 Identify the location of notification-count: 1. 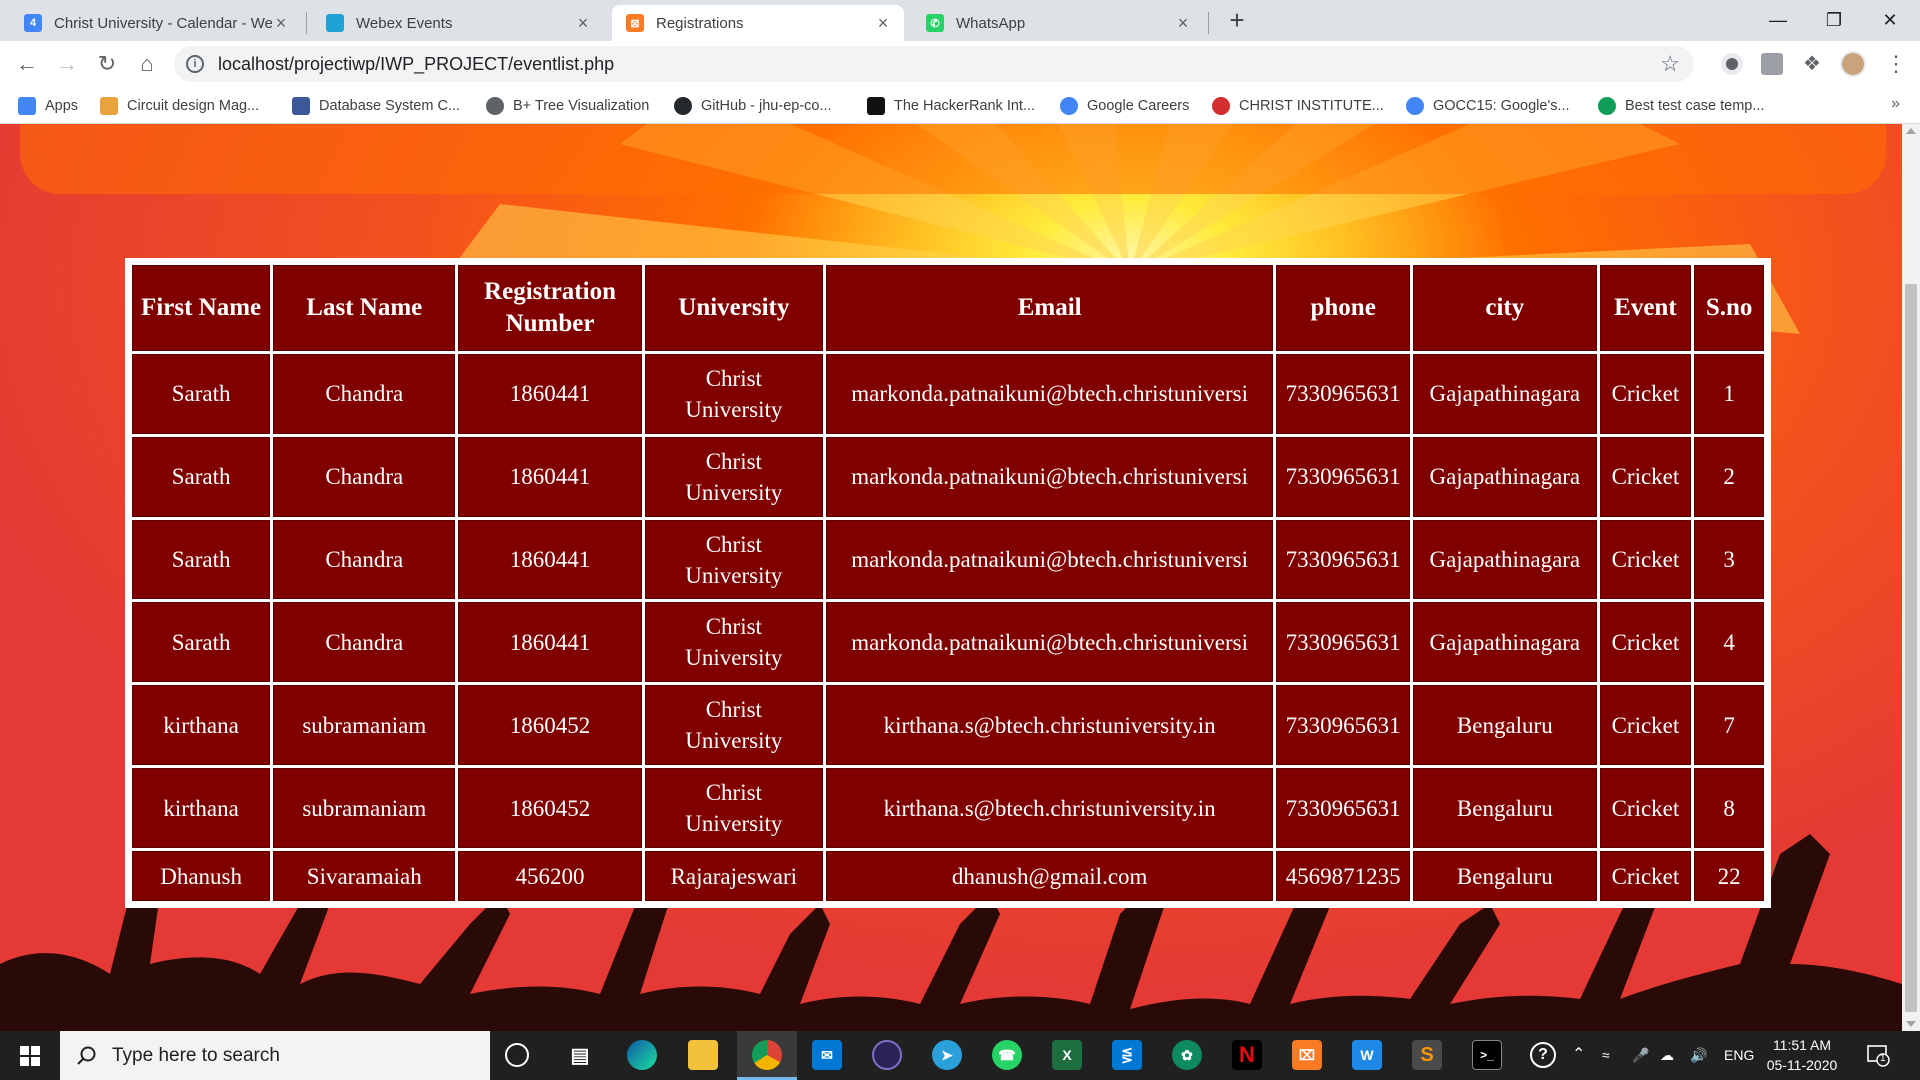
(1883, 1058).